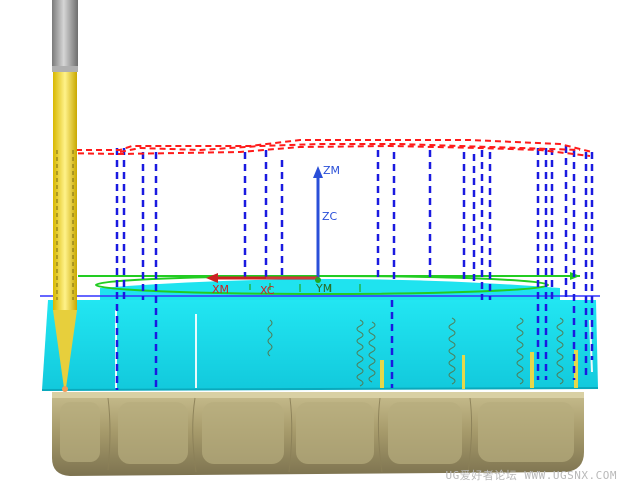 The image size is (625, 489). Describe the element at coordinates (318, 434) in the screenshot. I see `workpiece-icon` at that location.